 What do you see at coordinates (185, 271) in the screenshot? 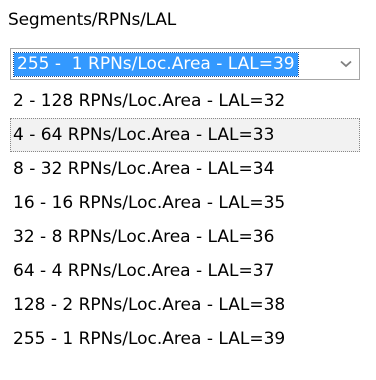
I see `dropdown-option: 64 - 4 RPNs/Loc.Area - LAL=37` at bounding box center [185, 271].